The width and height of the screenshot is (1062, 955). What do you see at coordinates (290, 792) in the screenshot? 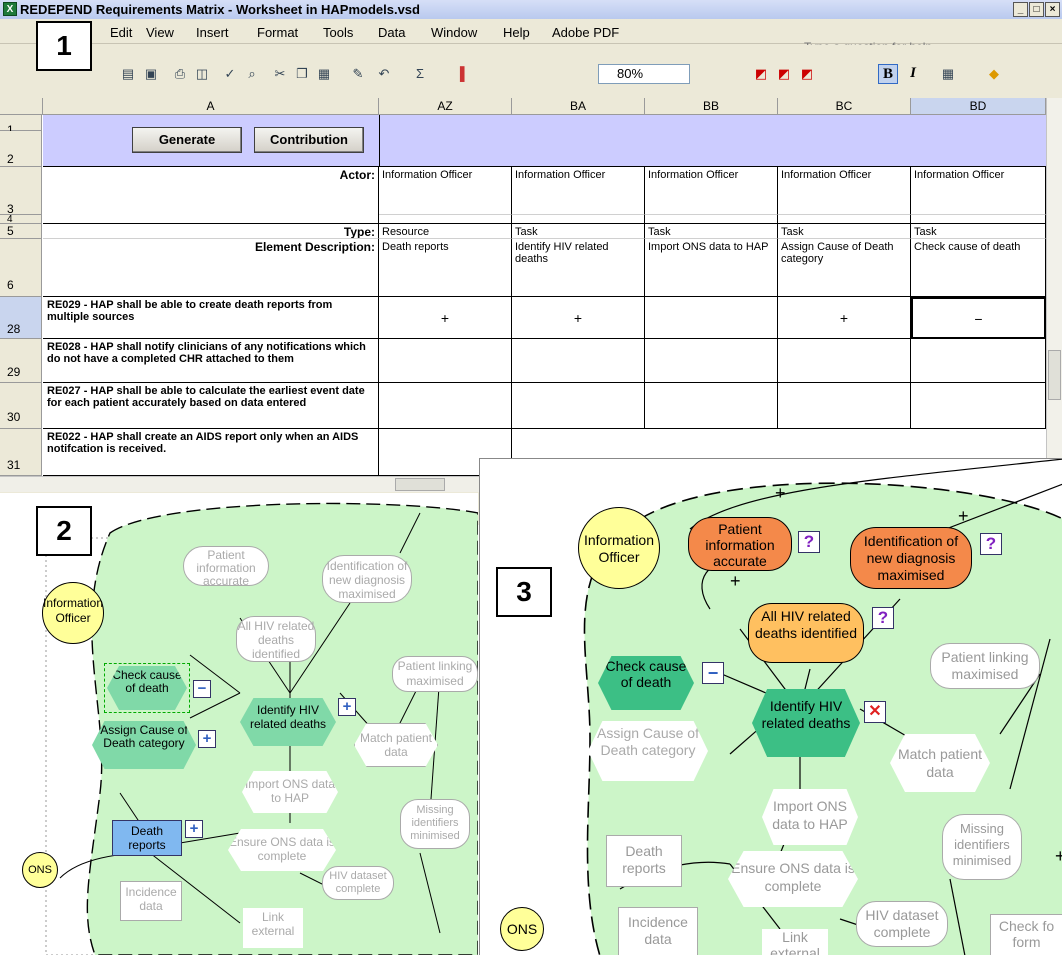
I see `task-import-ons-data: Import ONS data to HAP` at bounding box center [290, 792].